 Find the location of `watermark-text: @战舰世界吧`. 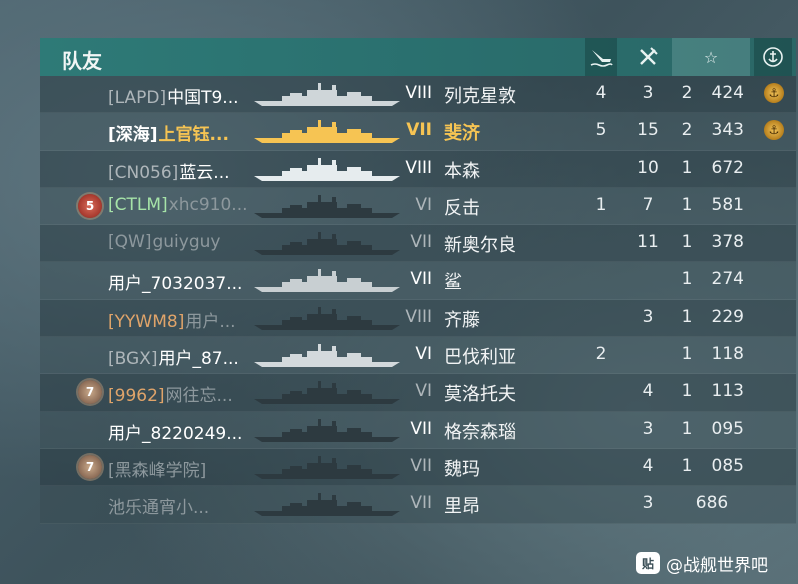

watermark-text: @战舰世界吧 is located at coordinates (717, 565).